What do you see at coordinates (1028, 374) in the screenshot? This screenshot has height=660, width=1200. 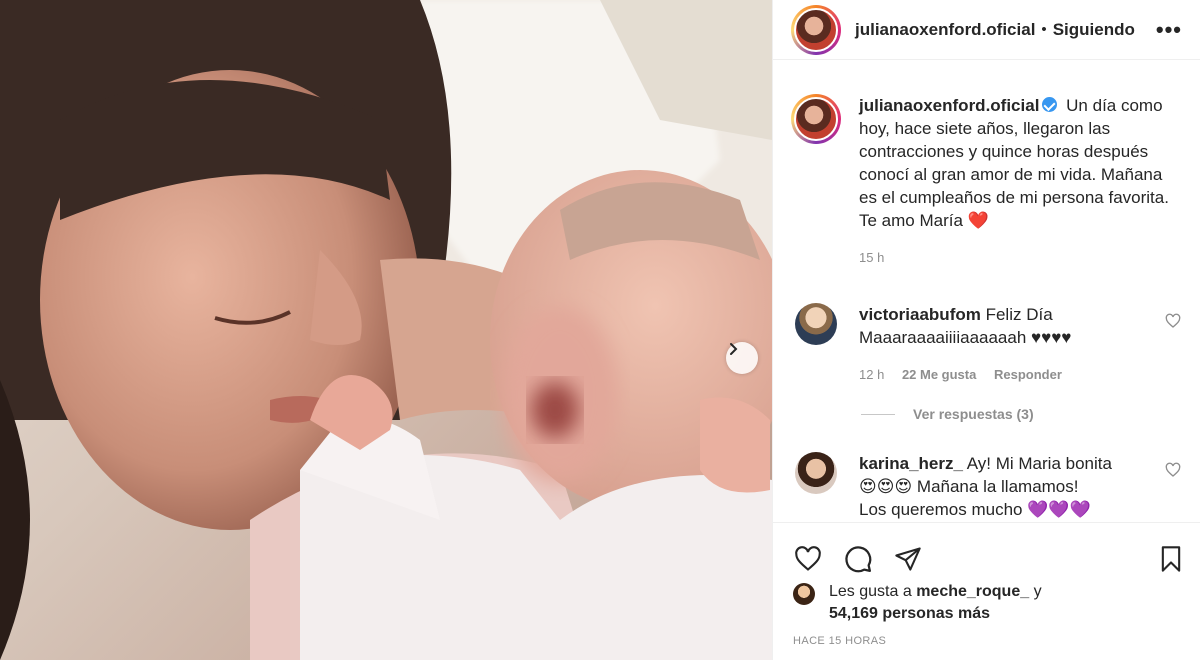 I see `reply-button: Responder` at bounding box center [1028, 374].